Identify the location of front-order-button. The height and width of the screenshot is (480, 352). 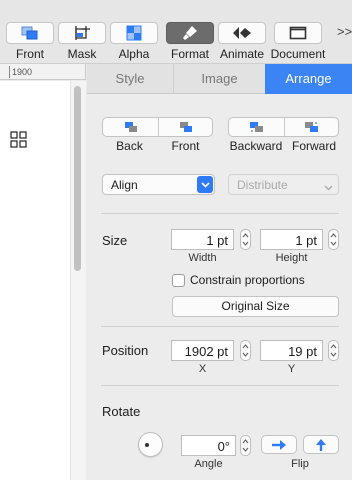
(186, 127).